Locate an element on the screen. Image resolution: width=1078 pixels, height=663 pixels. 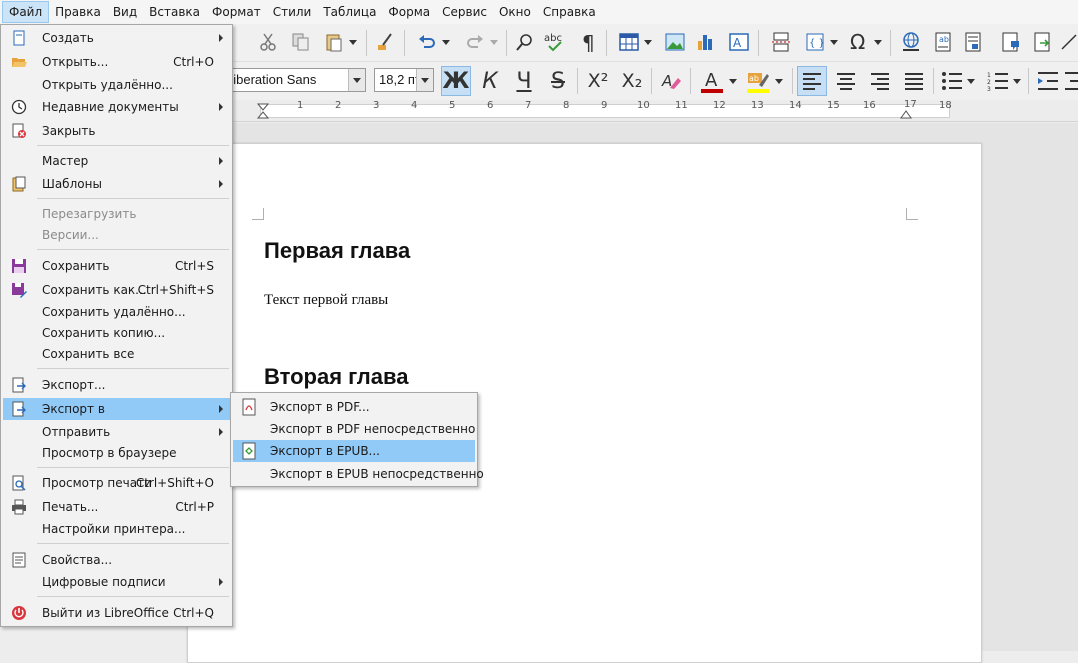
comment-button is located at coordinates (1011, 42).